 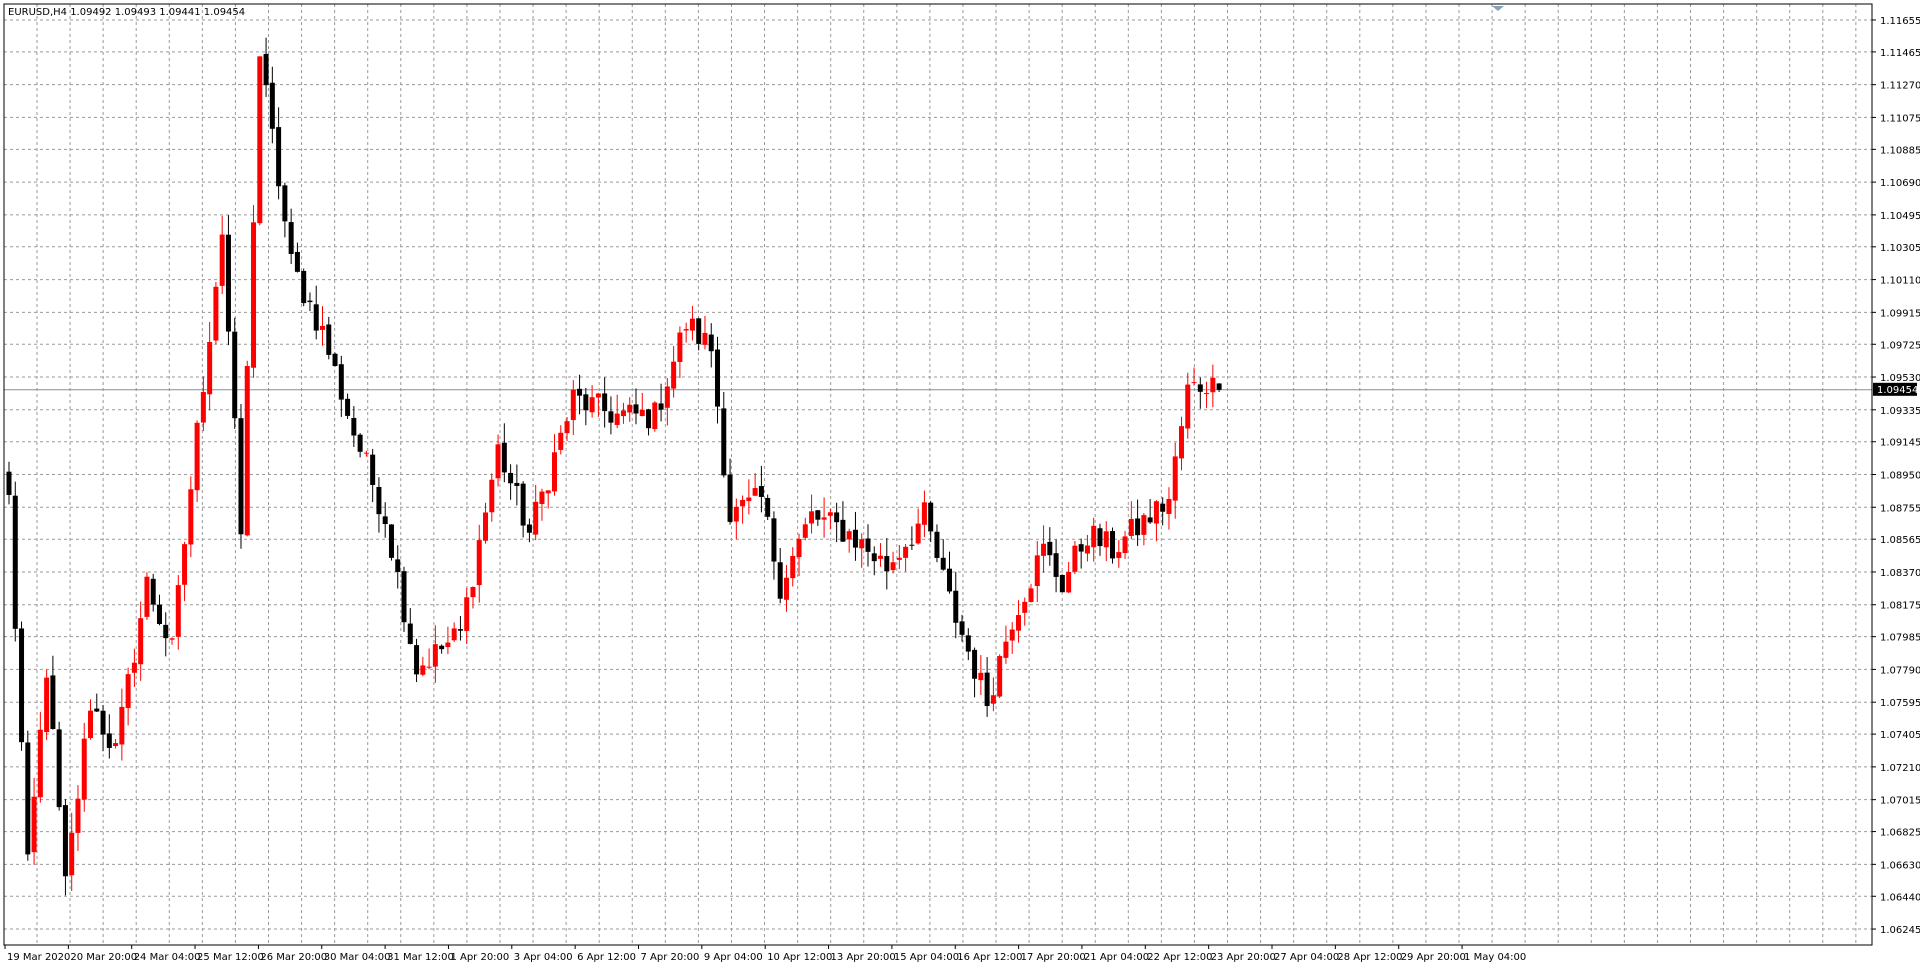 What do you see at coordinates (293, 957) in the screenshot?
I see `time-tick-label: 26 Mar 20:00` at bounding box center [293, 957].